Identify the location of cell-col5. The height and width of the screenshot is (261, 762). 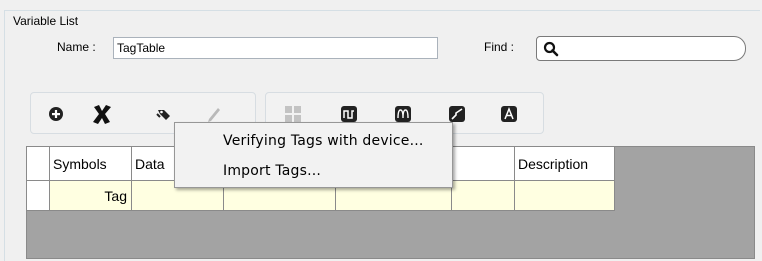
(483, 196).